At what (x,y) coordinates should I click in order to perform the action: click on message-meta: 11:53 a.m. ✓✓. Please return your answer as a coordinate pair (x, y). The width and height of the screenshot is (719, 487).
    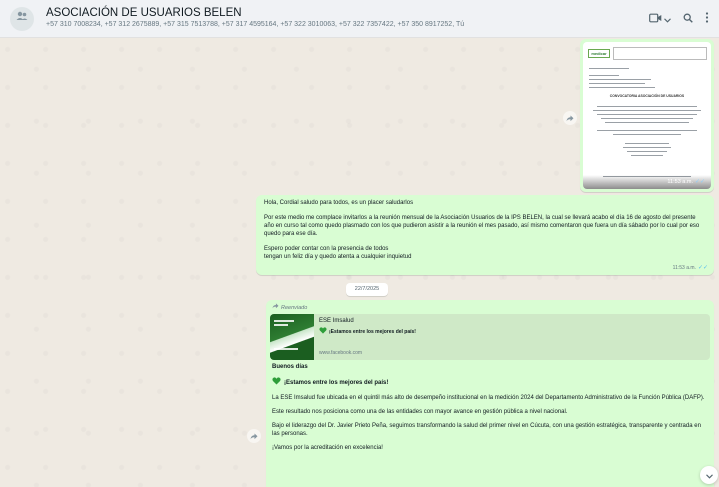
    Looking at the image, I should click on (690, 268).